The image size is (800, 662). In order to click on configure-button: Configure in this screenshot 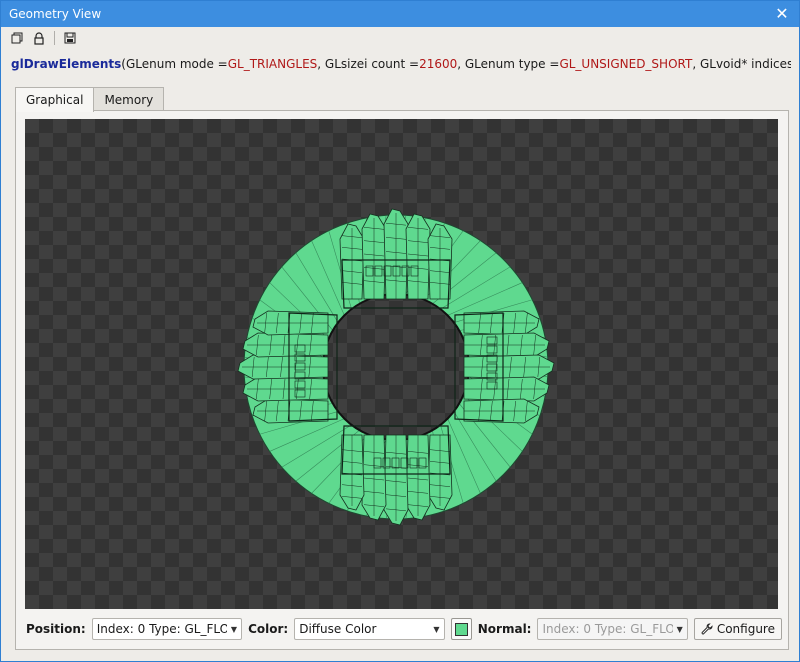, I will do `click(737, 629)`.